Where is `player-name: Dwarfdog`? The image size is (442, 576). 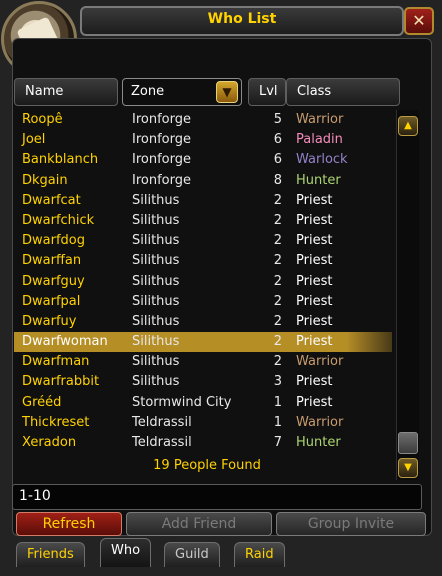 player-name: Dwarfdog is located at coordinates (53, 241).